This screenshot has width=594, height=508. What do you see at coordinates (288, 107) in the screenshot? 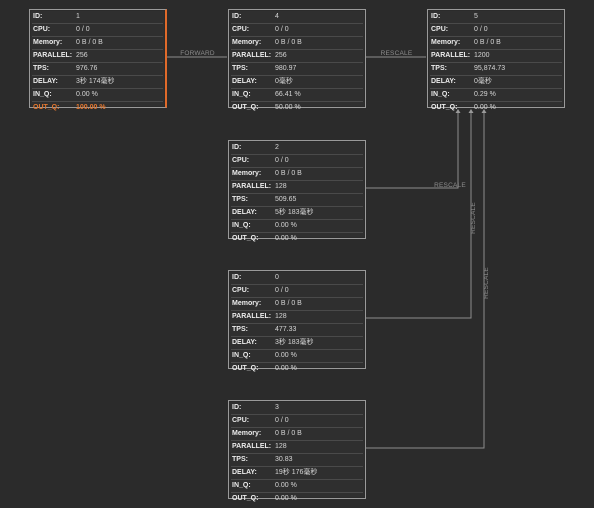
I see `metric-value: 50.00 %` at bounding box center [288, 107].